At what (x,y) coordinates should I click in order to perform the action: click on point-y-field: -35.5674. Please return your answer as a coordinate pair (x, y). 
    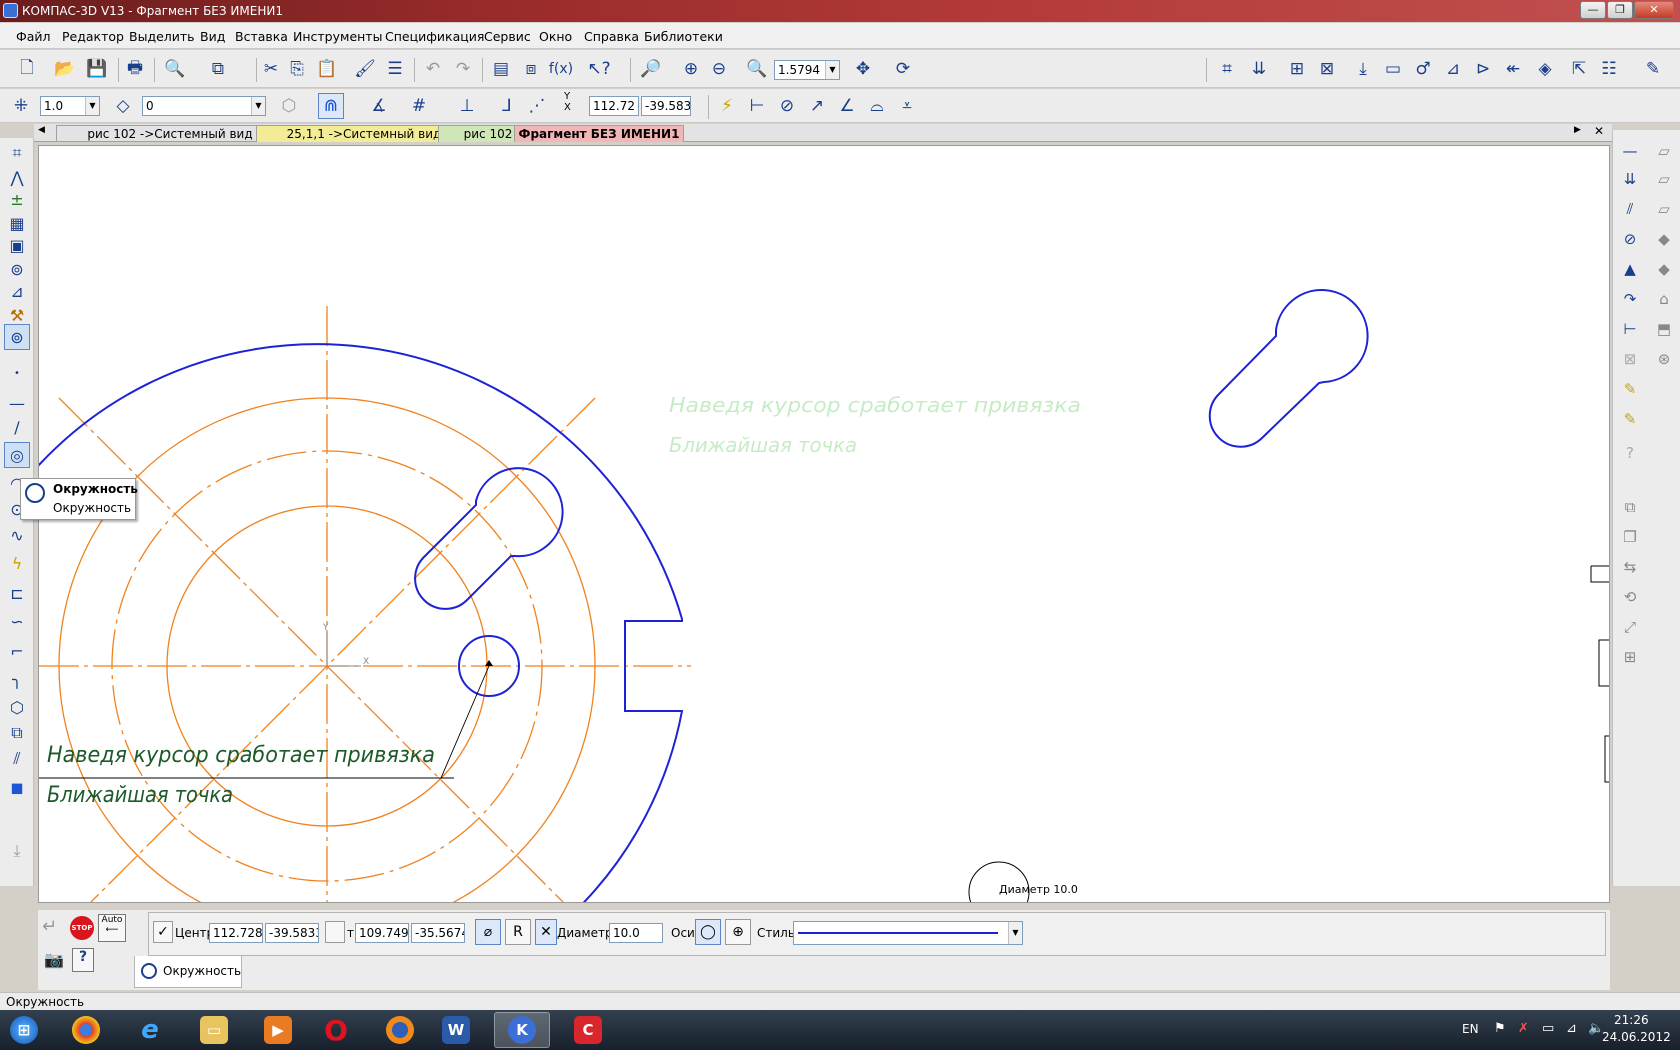
    Looking at the image, I should click on (438, 933).